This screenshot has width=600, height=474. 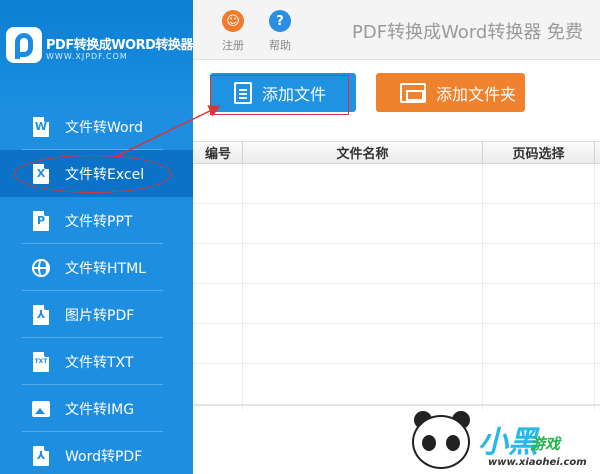 I want to click on top-bar: ☺ 注册 ? 帮助 PDF转换成Word转换器 免费, so click(x=396, y=30).